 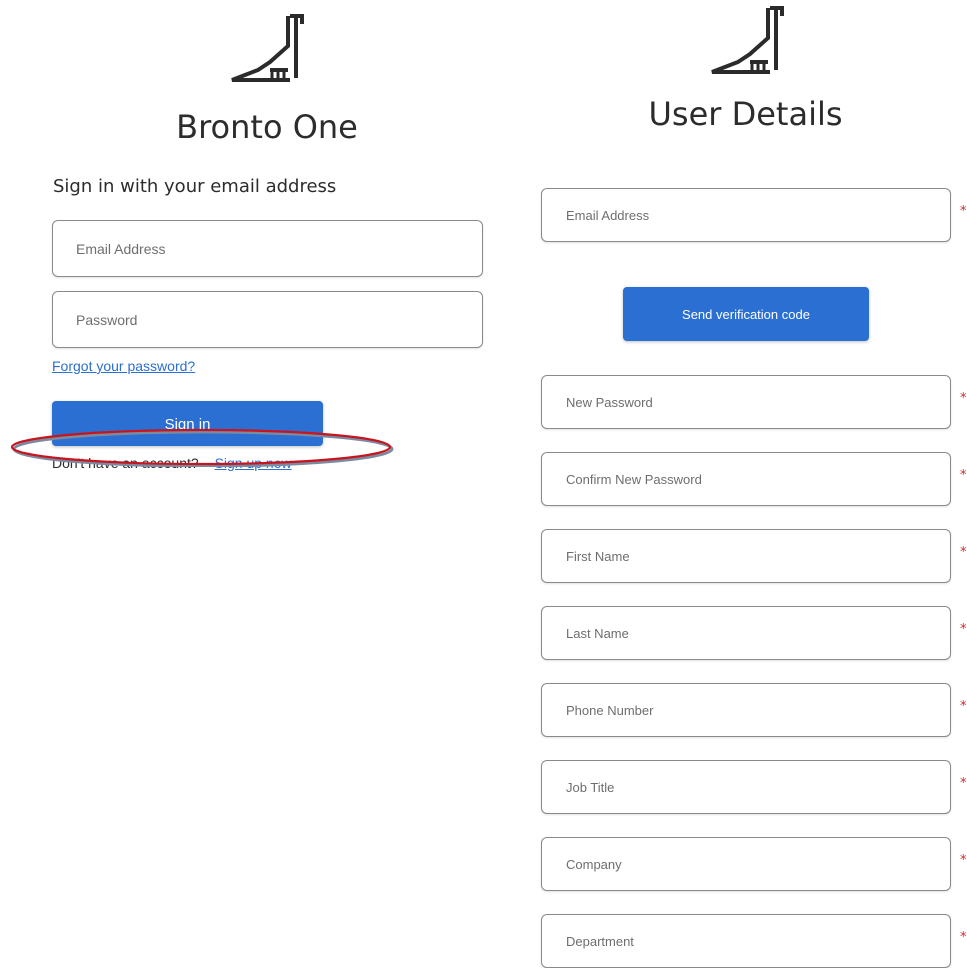 I want to click on send-verification-code-button: Send verification code, so click(x=746, y=314).